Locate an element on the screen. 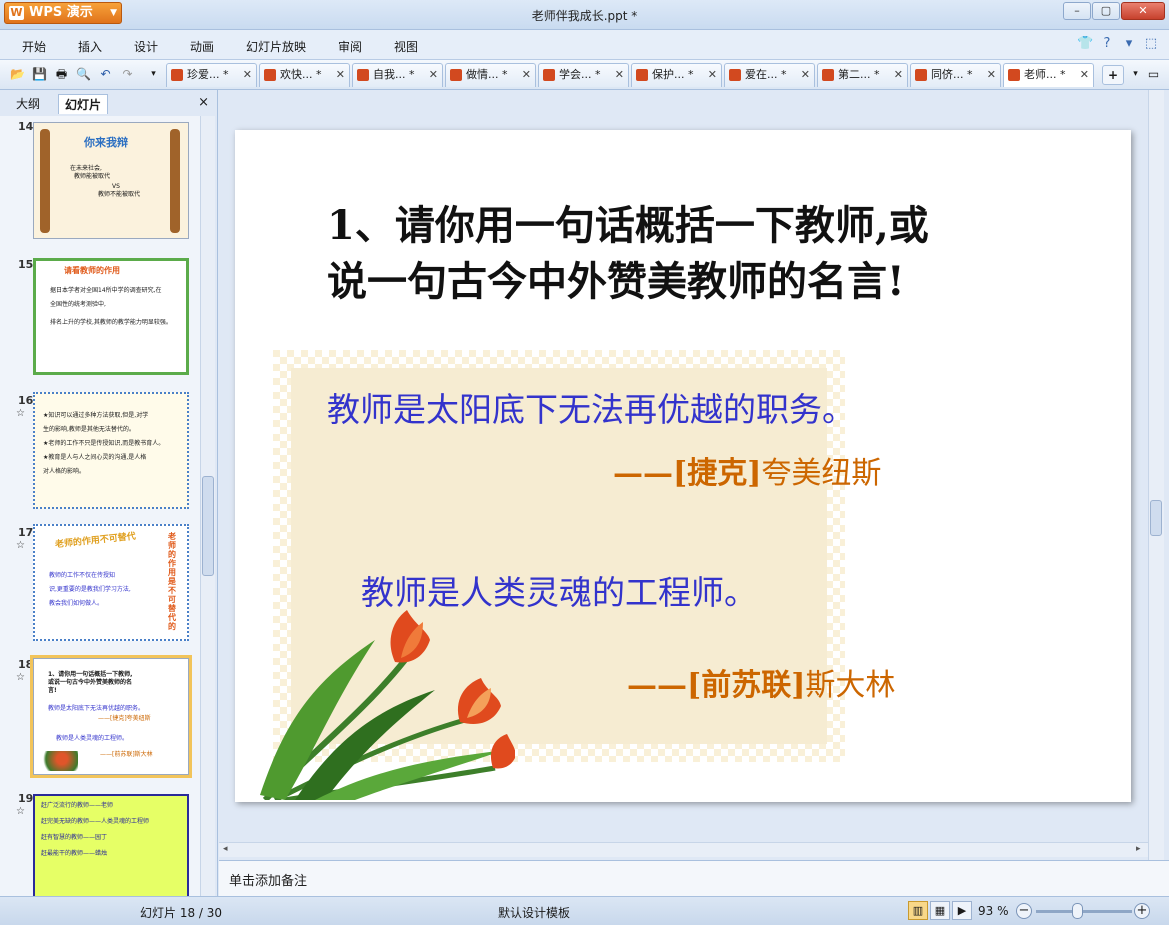 This screenshot has height=925, width=1169. close-window-button: ✕ is located at coordinates (1143, 11).